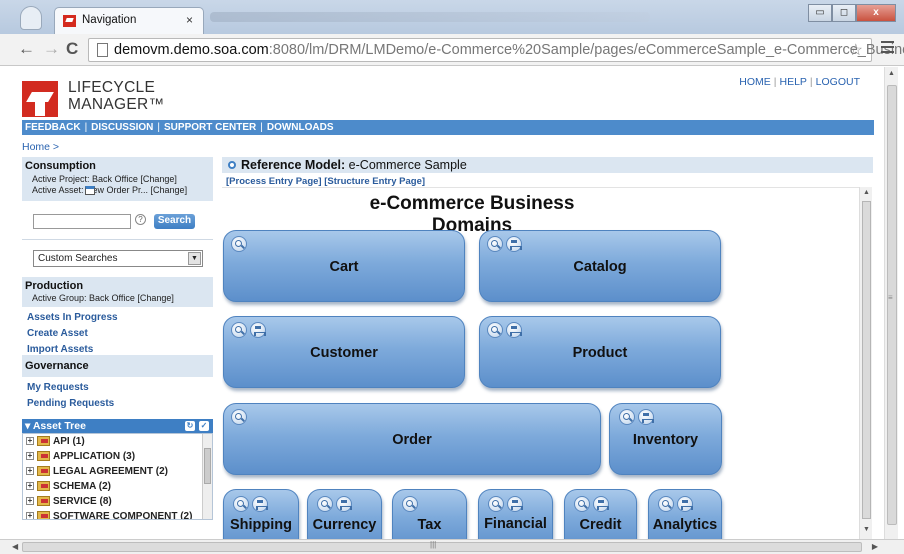  What do you see at coordinates (57, 333) in the screenshot?
I see `create-asset-link: Create Asset` at bounding box center [57, 333].